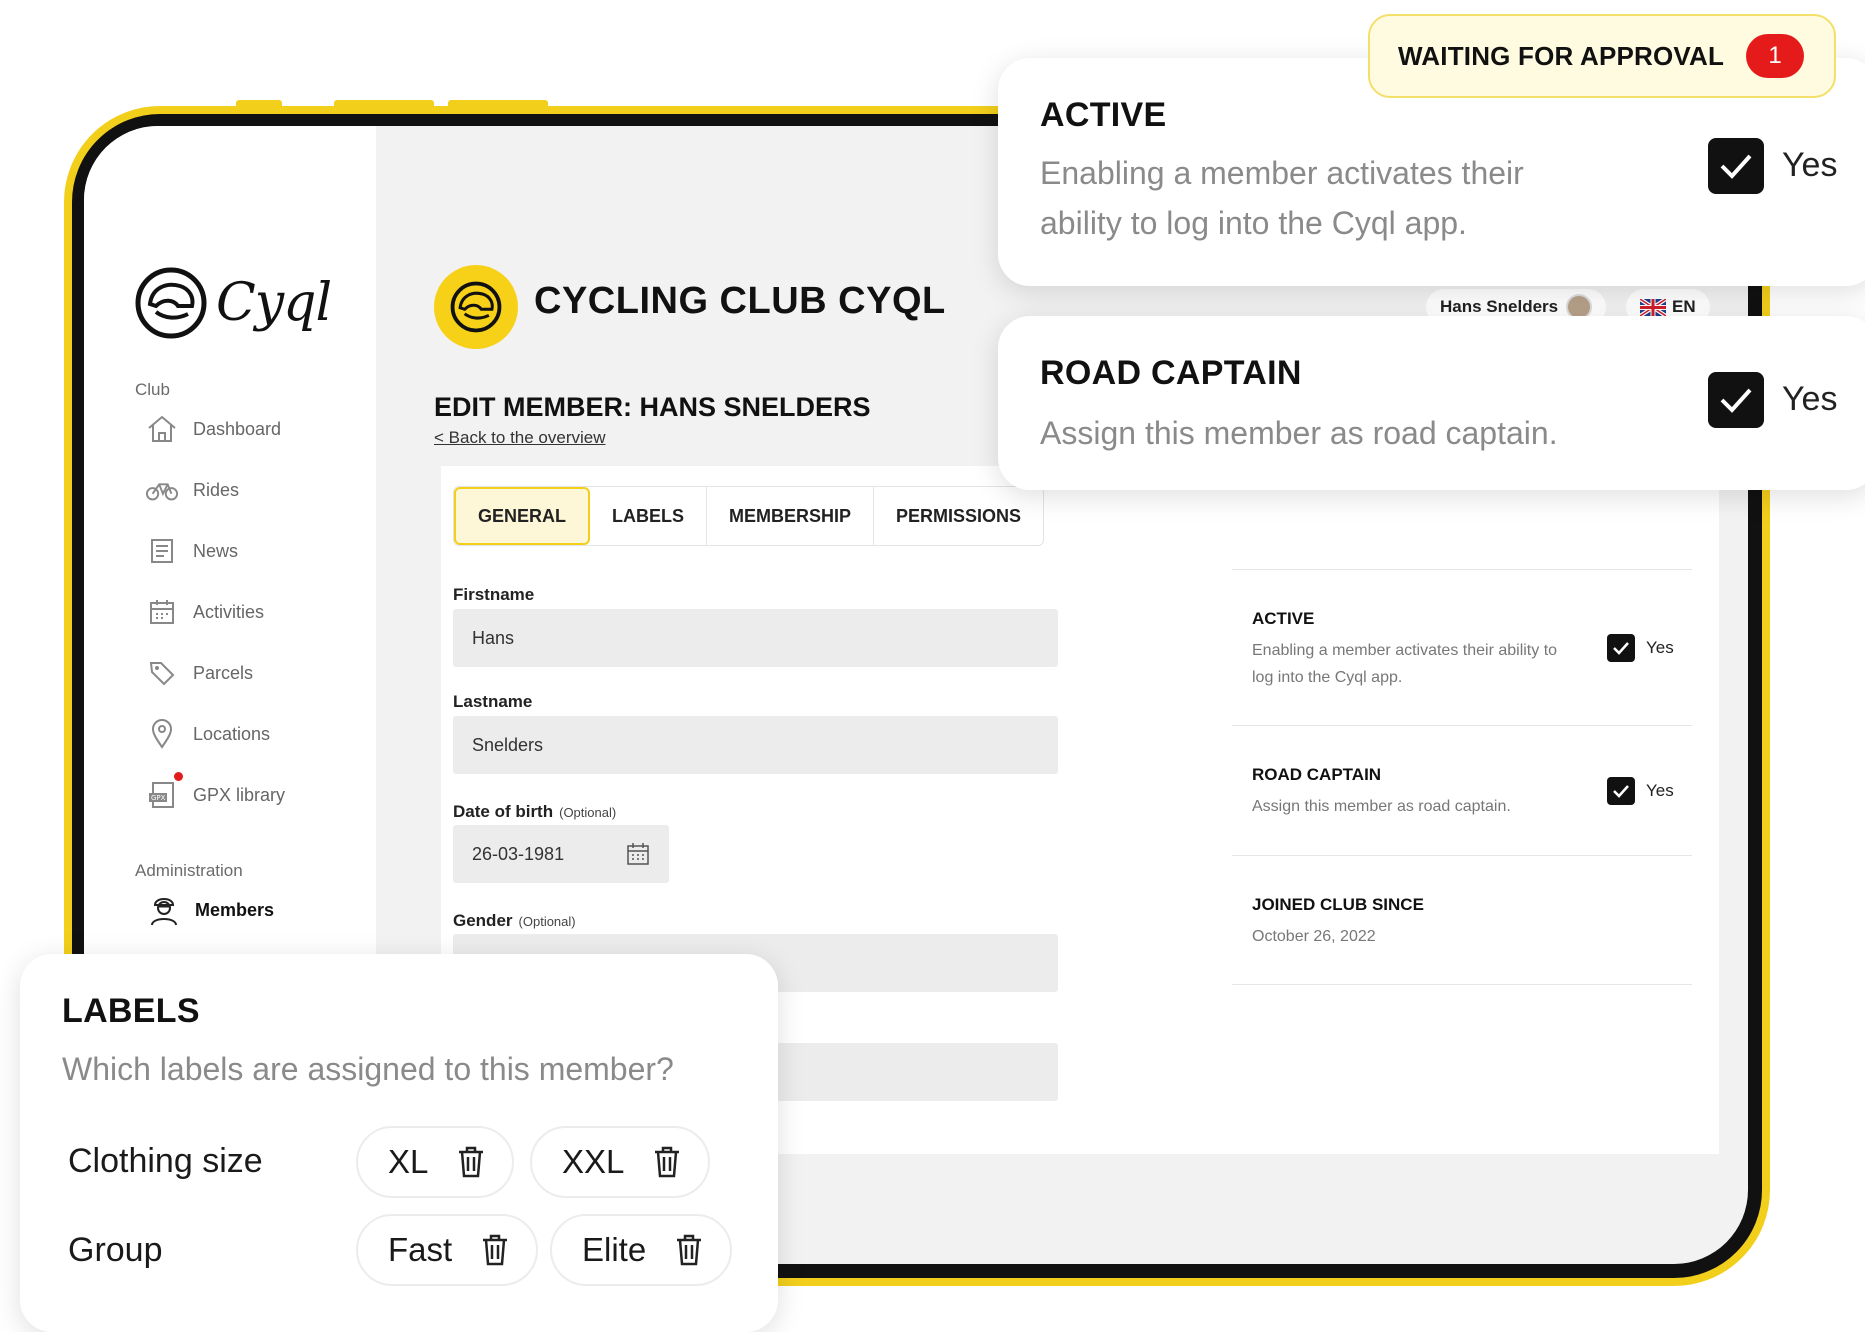 The height and width of the screenshot is (1332, 1865). I want to click on active-checkbox, so click(1621, 648).